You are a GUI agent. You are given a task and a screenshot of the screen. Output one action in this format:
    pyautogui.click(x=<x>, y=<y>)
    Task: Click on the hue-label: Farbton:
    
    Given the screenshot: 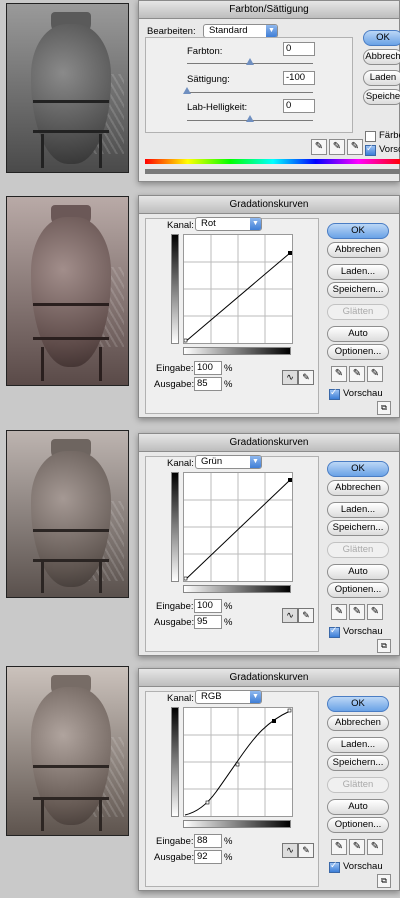 What is the action you would take?
    pyautogui.click(x=205, y=51)
    